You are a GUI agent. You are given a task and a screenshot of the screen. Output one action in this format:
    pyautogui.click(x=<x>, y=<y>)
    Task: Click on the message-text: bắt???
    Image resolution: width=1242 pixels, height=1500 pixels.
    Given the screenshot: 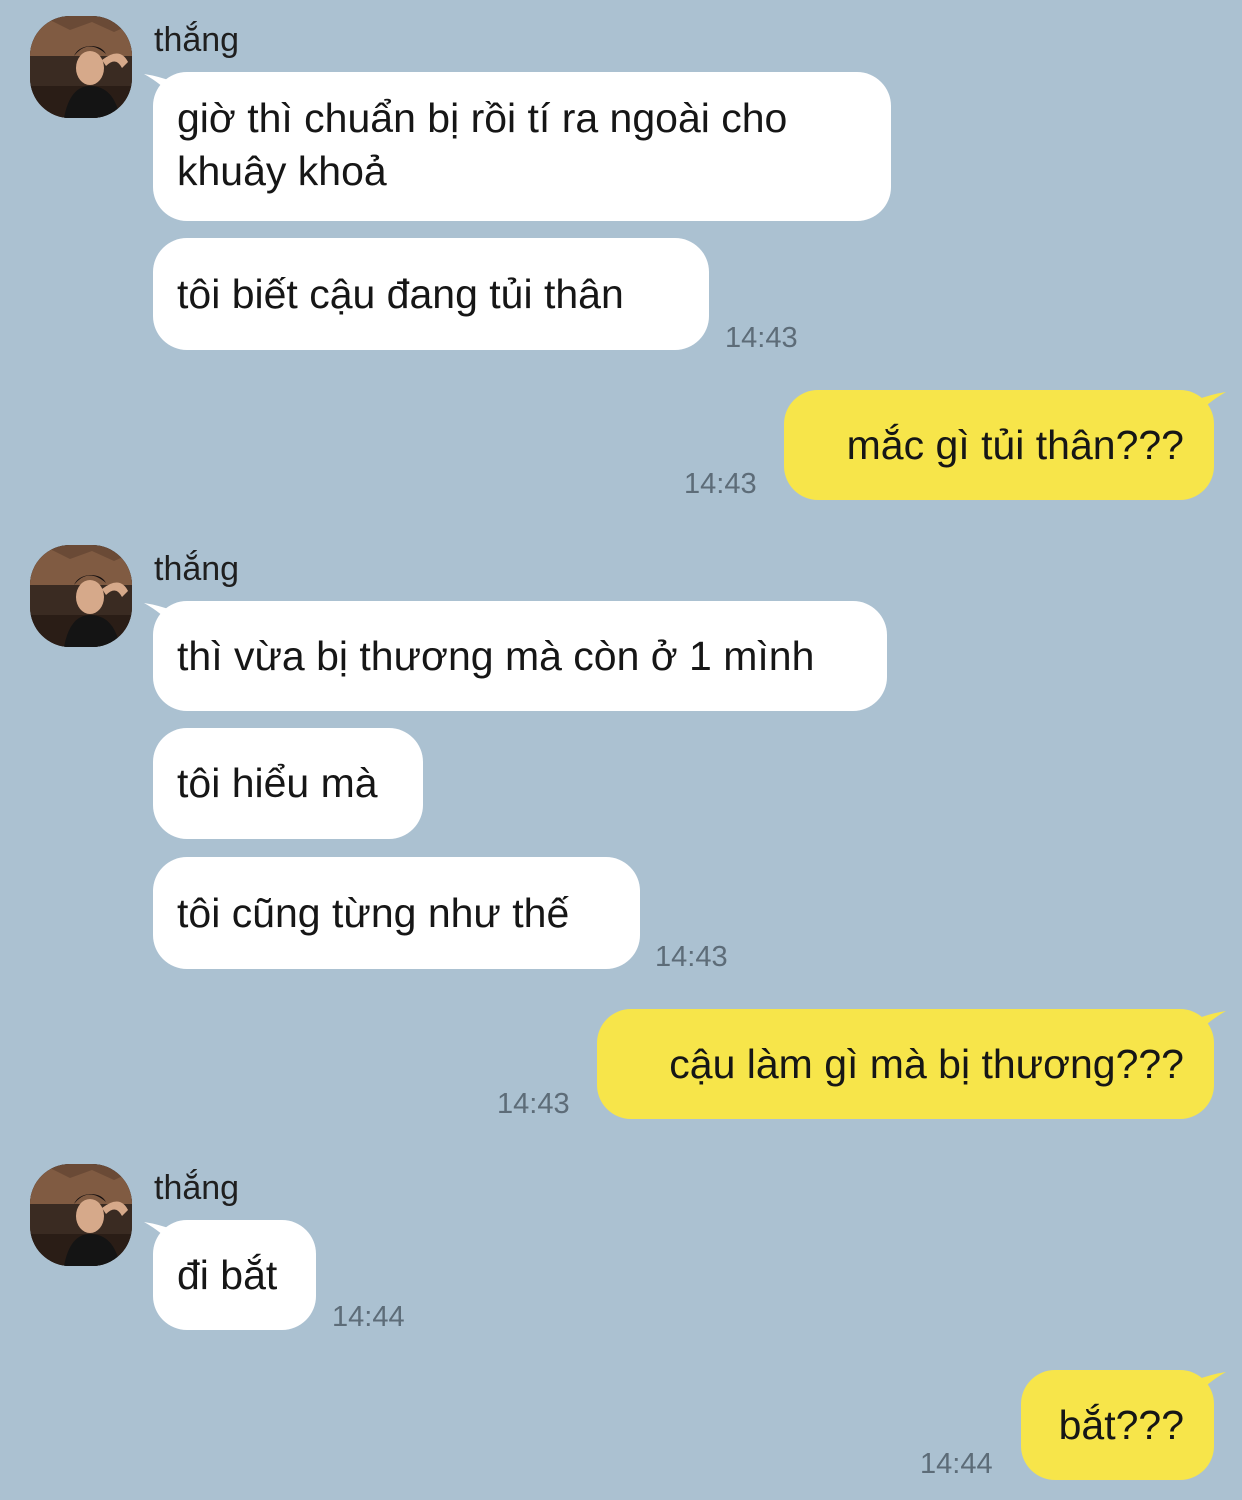 What is the action you would take?
    pyautogui.click(x=1121, y=1424)
    